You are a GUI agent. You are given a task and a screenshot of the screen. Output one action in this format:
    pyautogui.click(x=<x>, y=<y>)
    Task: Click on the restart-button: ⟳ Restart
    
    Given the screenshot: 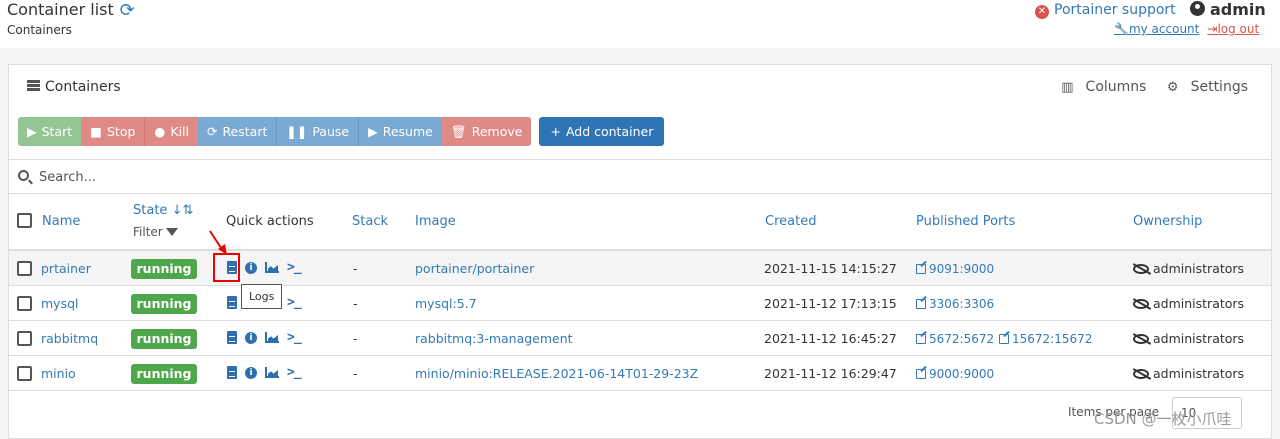 What is the action you would take?
    pyautogui.click(x=237, y=131)
    